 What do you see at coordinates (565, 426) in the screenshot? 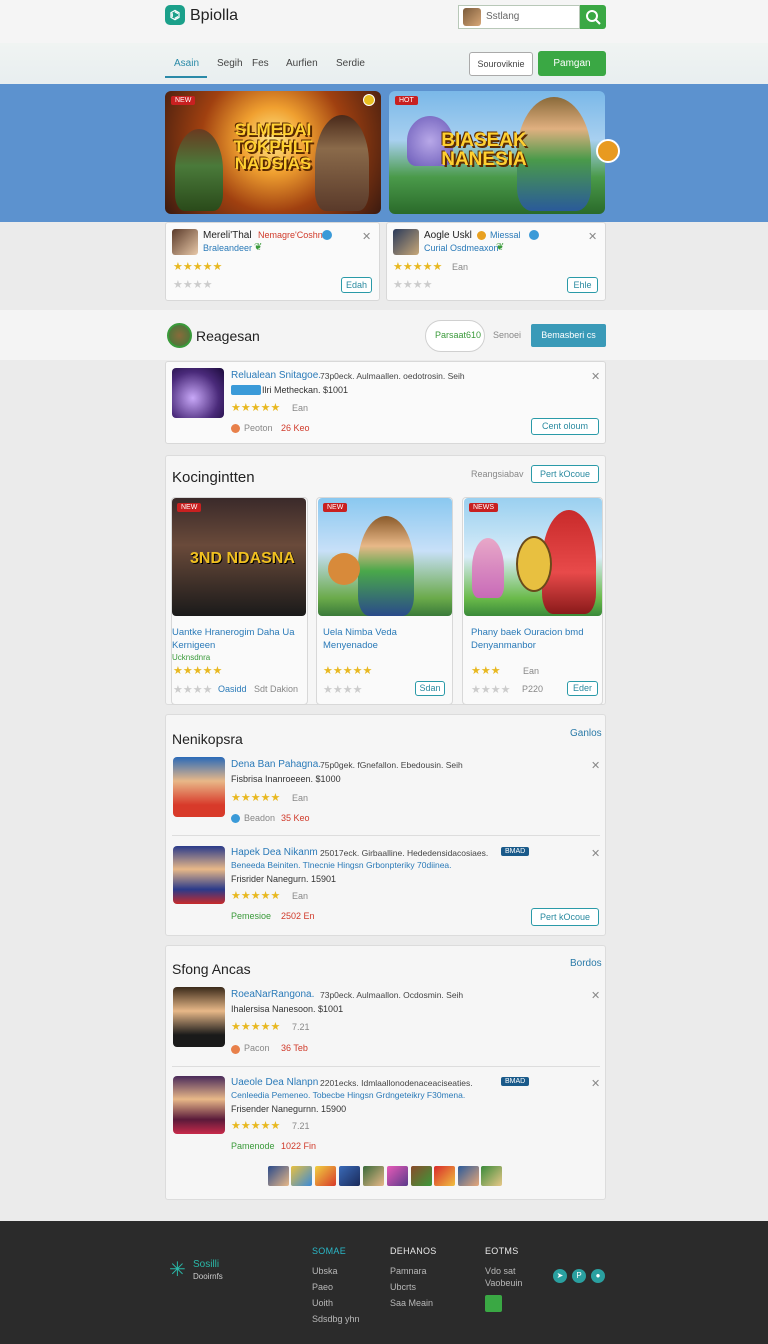
I see `item-action-button: Cent oloum` at bounding box center [565, 426].